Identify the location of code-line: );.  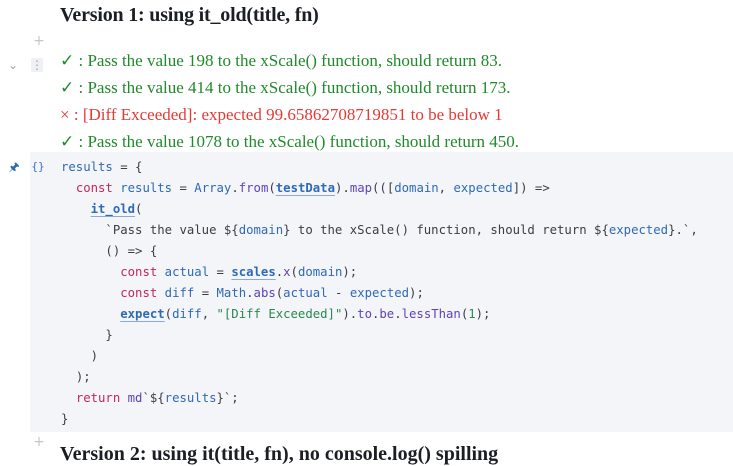
(83, 377).